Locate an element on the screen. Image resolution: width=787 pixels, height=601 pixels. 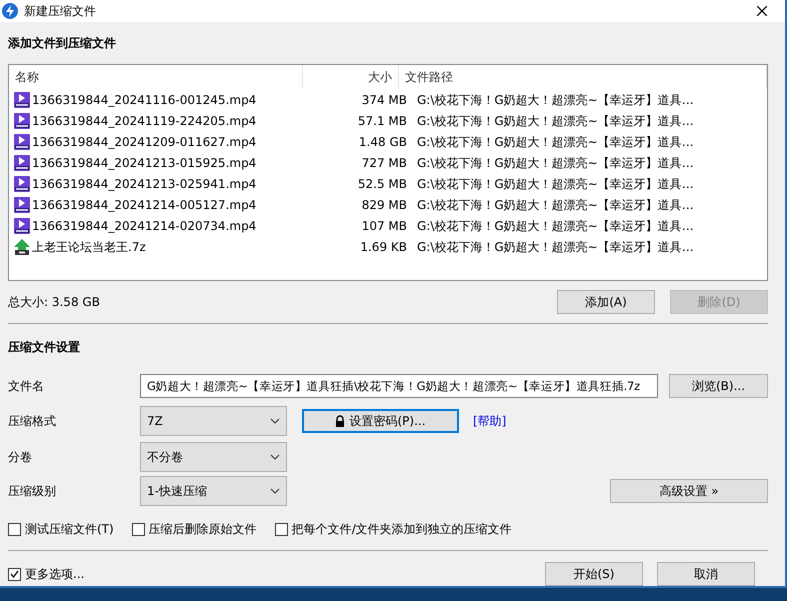
dialog-button: 开始(S) is located at coordinates (594, 574).